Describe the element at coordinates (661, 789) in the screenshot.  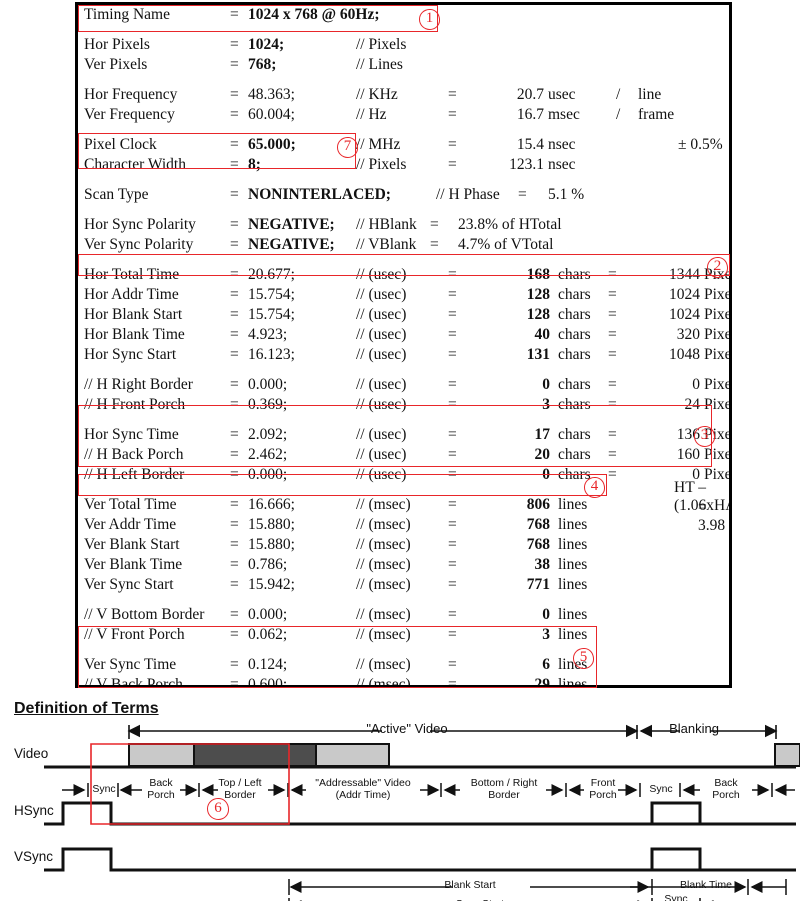
I see `sync-right-label: Sync` at that location.